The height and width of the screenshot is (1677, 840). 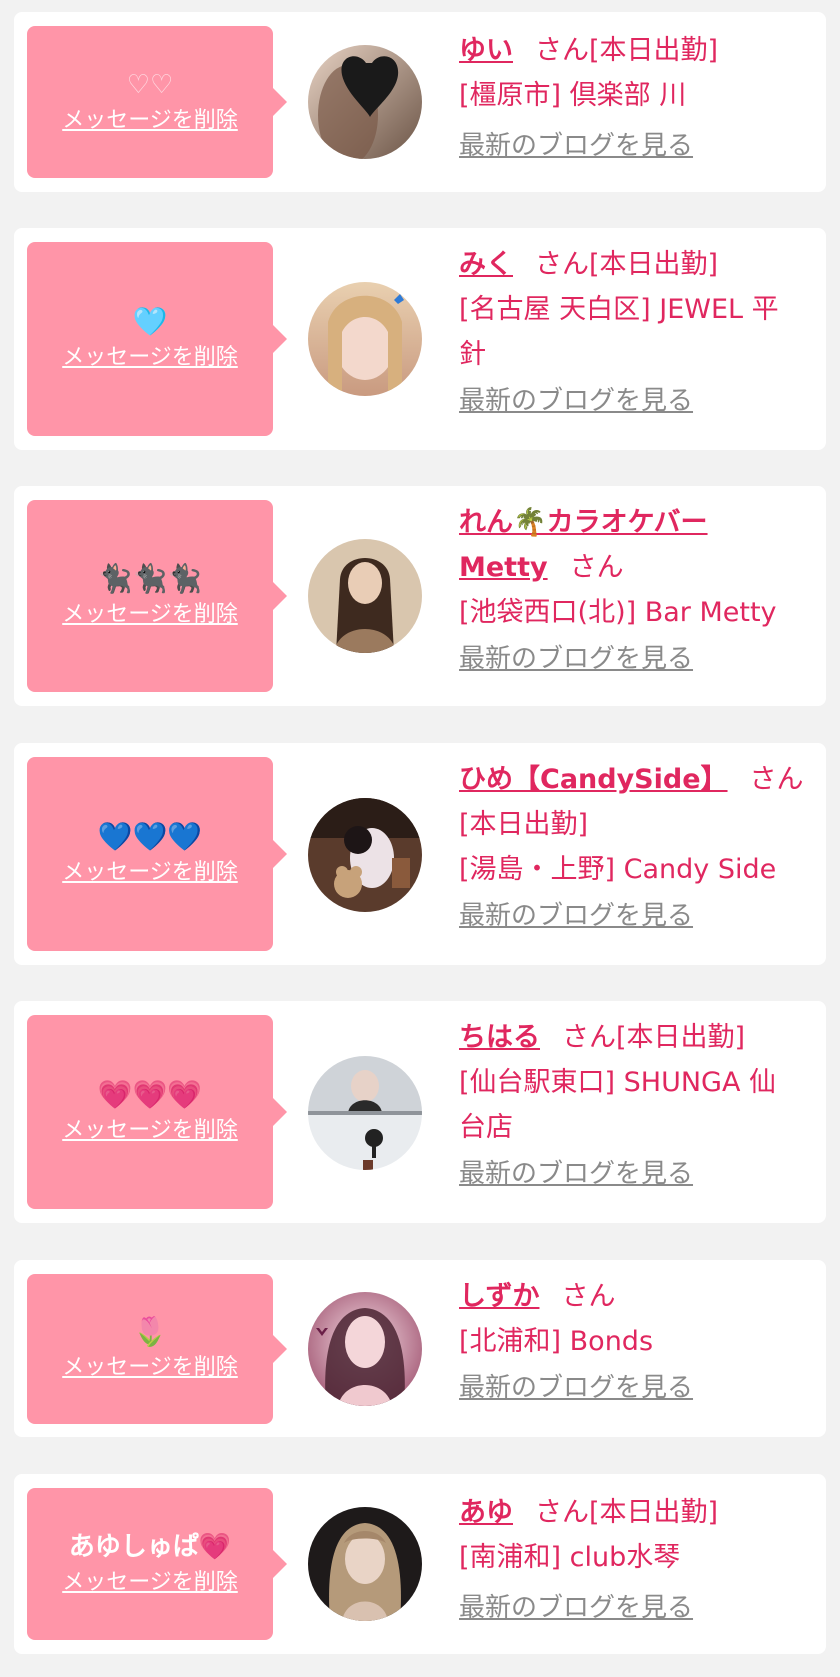 What do you see at coordinates (486, 1127) in the screenshot?
I see `shop-name-cont: 台店` at bounding box center [486, 1127].